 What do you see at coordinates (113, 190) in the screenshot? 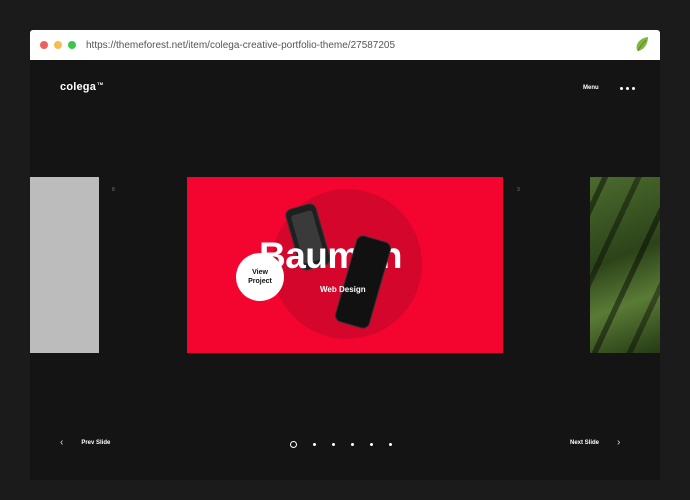
I see `slide-previous-number: 8` at bounding box center [113, 190].